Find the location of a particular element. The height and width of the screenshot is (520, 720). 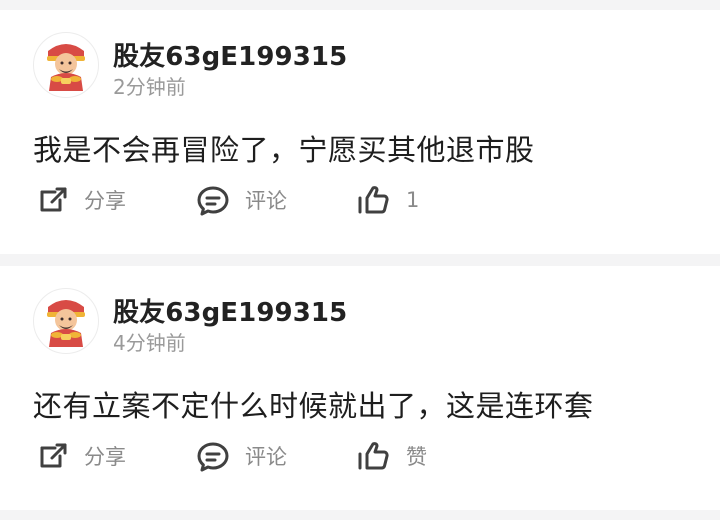

like-count: 1 is located at coordinates (413, 200).